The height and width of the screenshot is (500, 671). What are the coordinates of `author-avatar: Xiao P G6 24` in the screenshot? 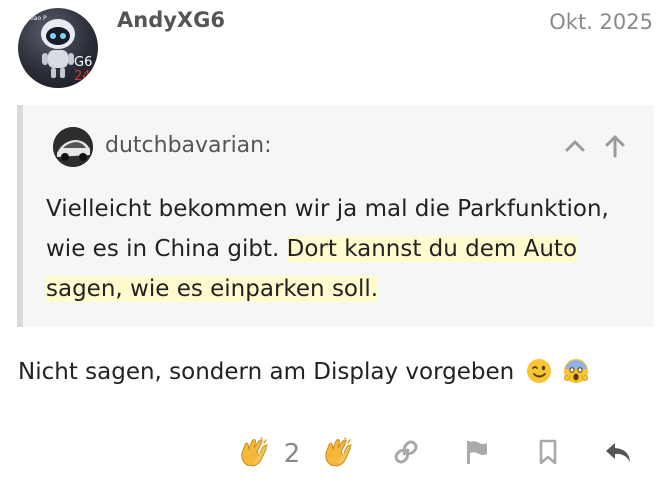 It's located at (58, 48).